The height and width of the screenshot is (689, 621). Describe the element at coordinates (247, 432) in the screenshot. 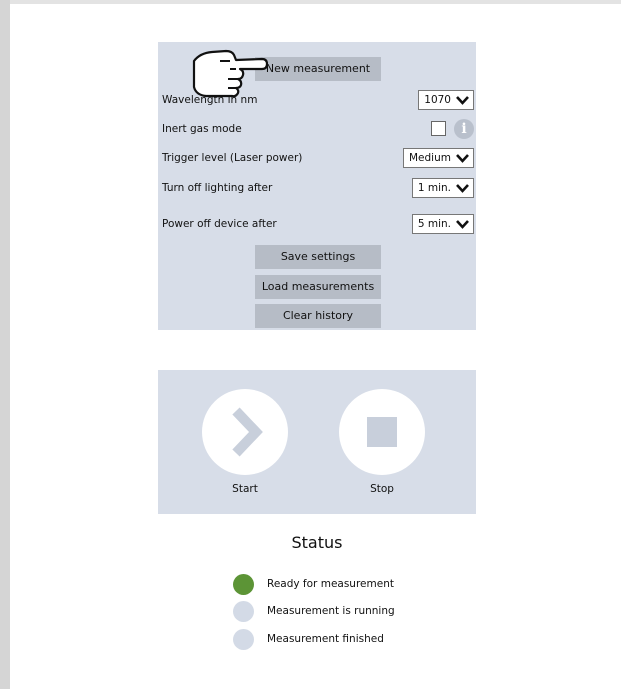

I see `play-chevron-icon` at that location.